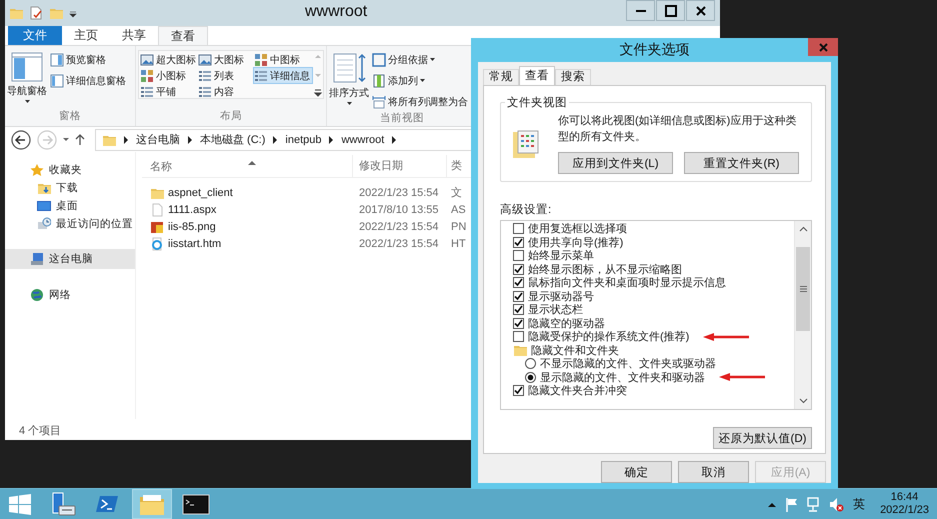 This screenshot has width=937, height=519. What do you see at coordinates (36, 13) in the screenshot?
I see `properties-icon` at bounding box center [36, 13].